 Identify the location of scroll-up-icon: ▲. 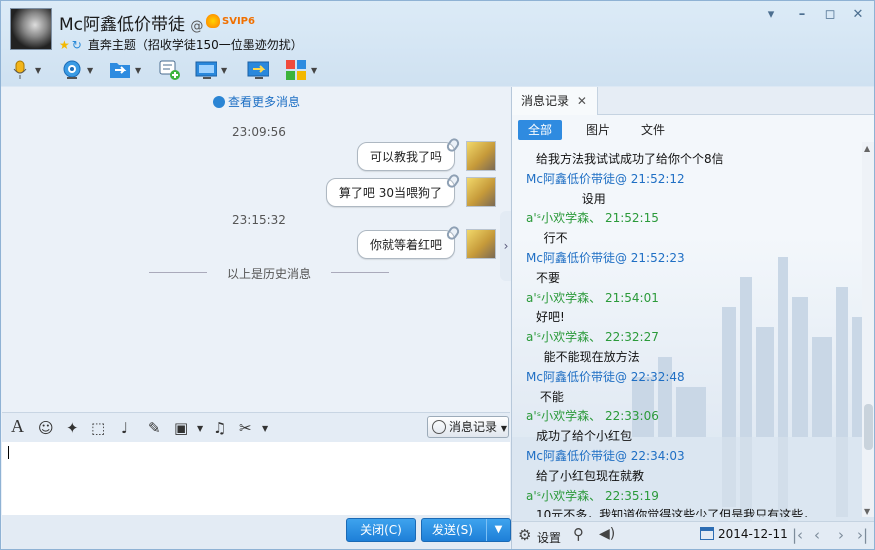
(867, 148).